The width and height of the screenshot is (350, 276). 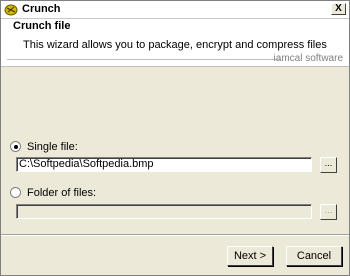 What do you see at coordinates (144, 59) in the screenshot?
I see `brand-divider` at bounding box center [144, 59].